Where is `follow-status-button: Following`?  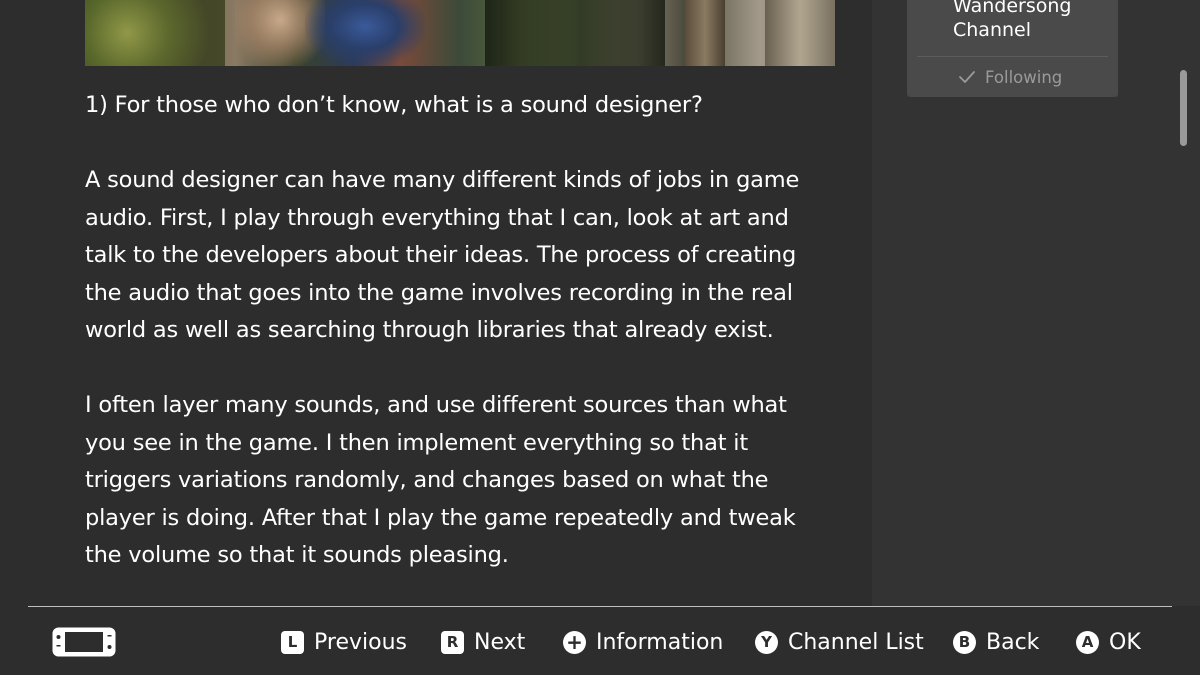
follow-status-button: Following is located at coordinates (1009, 77).